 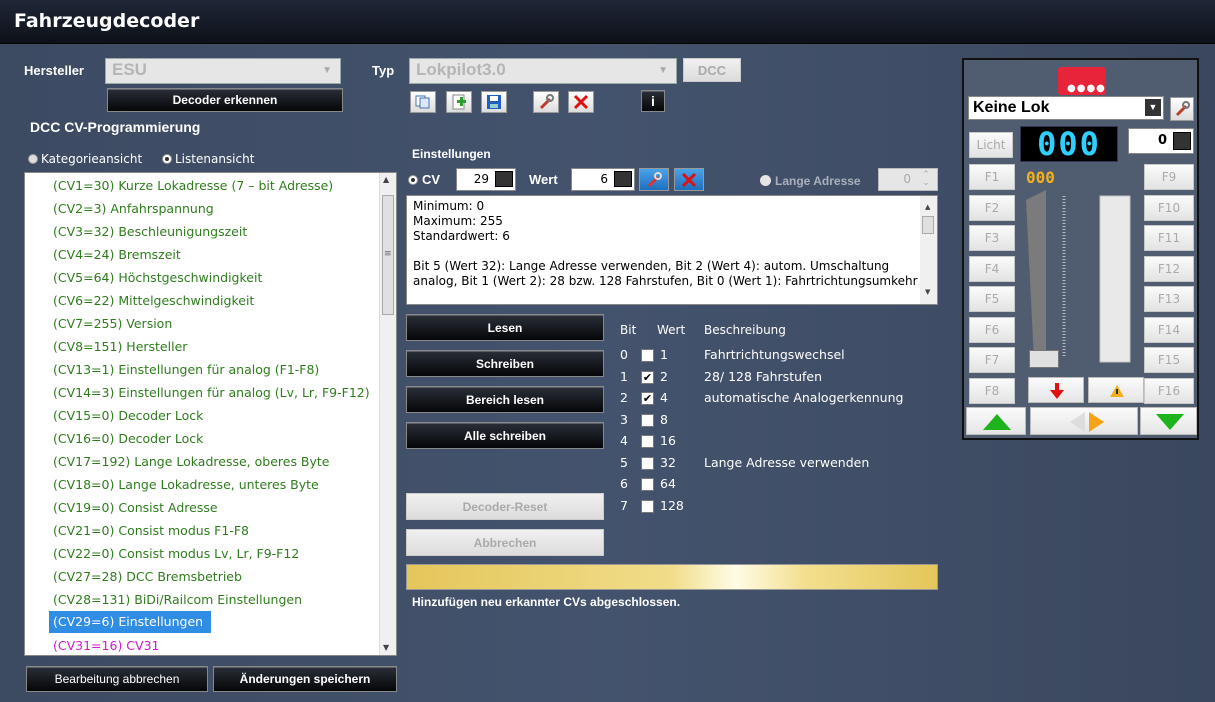 I want to click on radio-long-address: Lange Adresse, so click(x=810, y=181).